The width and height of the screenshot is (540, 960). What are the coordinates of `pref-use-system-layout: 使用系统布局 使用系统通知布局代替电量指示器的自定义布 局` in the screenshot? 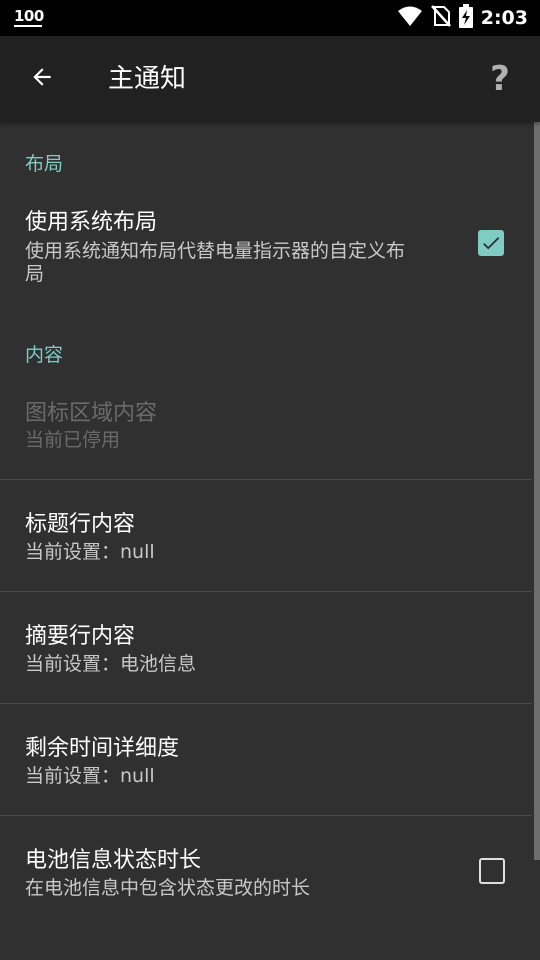 It's located at (270, 257).